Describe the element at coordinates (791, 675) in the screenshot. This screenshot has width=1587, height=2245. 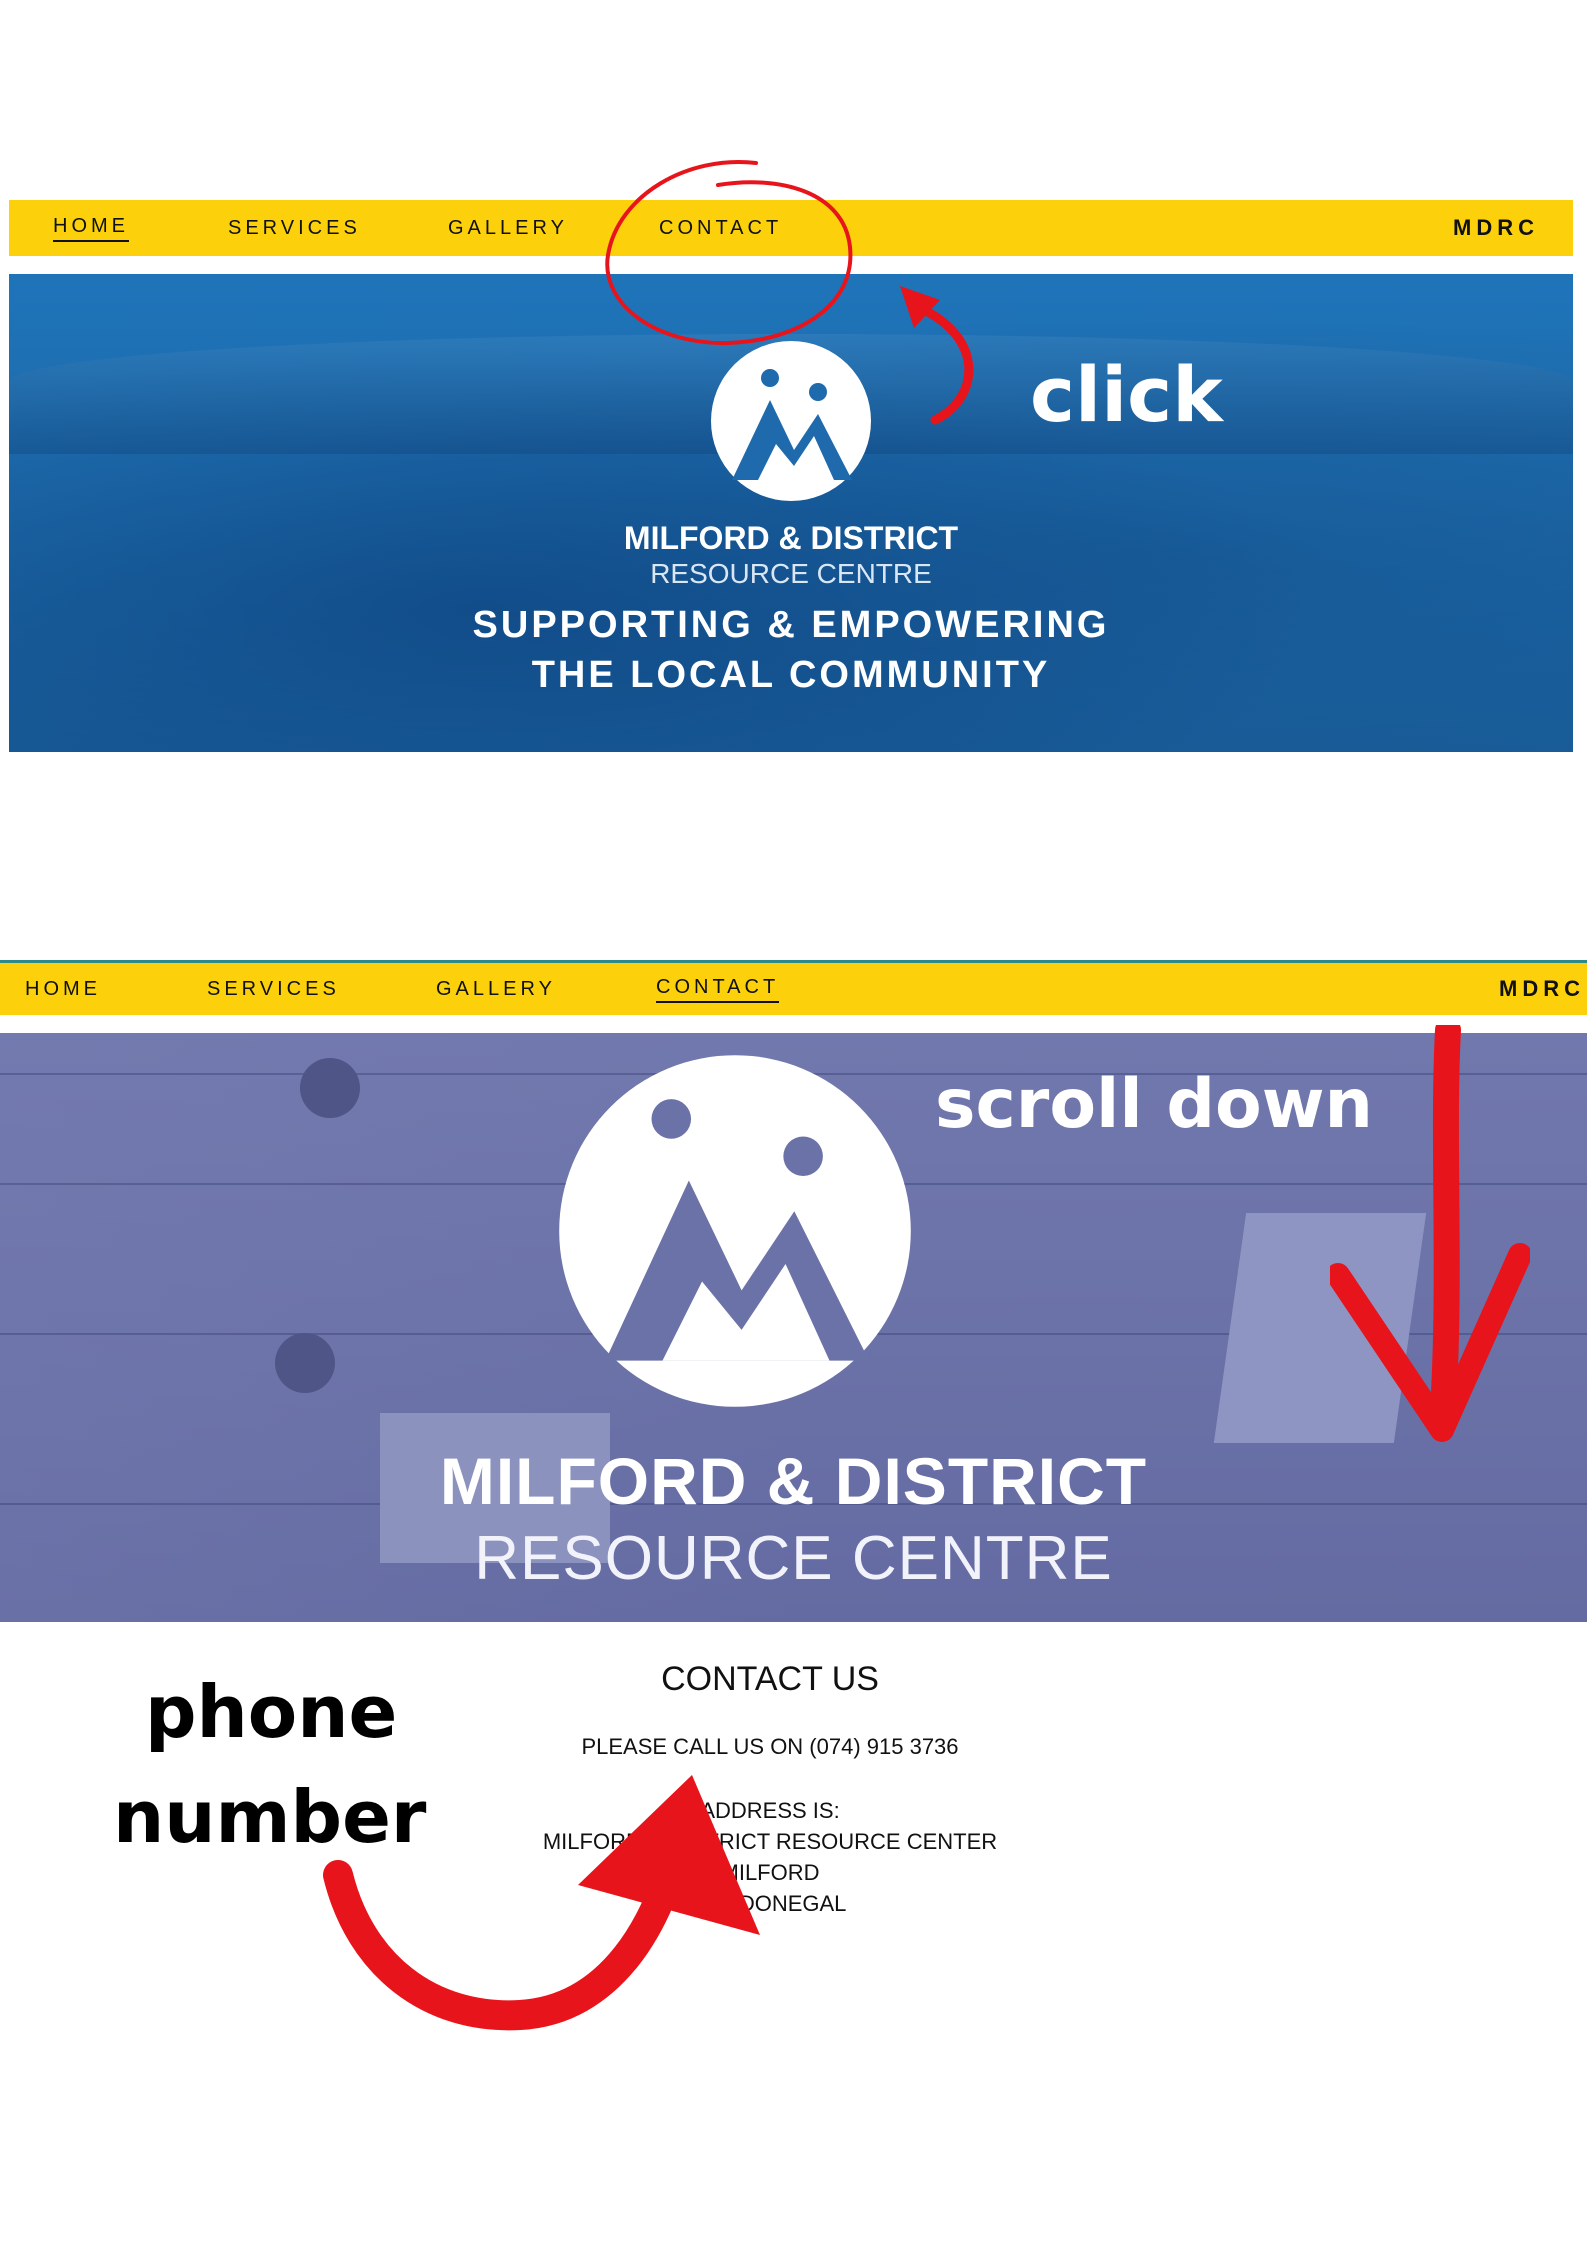
I see `hero-tagline-2: THE LOCAL COMMUNITY` at that location.